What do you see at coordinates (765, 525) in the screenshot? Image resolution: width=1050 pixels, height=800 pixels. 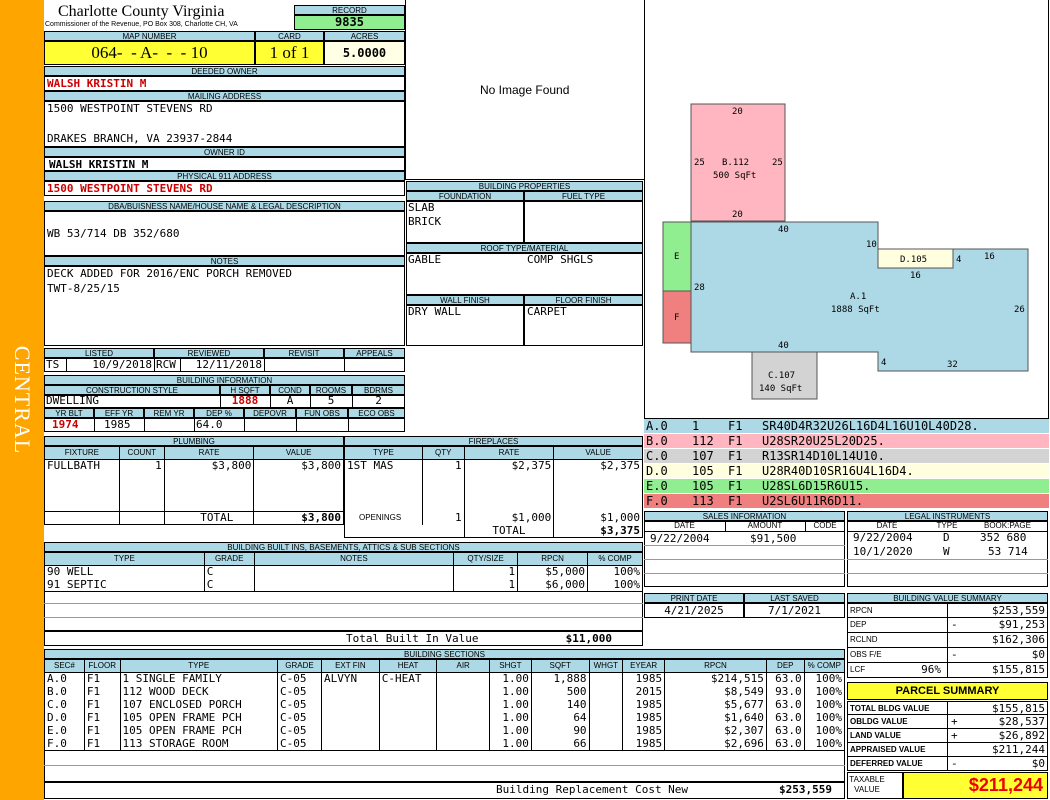 I see `sales-header-amount: AMOUNT` at bounding box center [765, 525].